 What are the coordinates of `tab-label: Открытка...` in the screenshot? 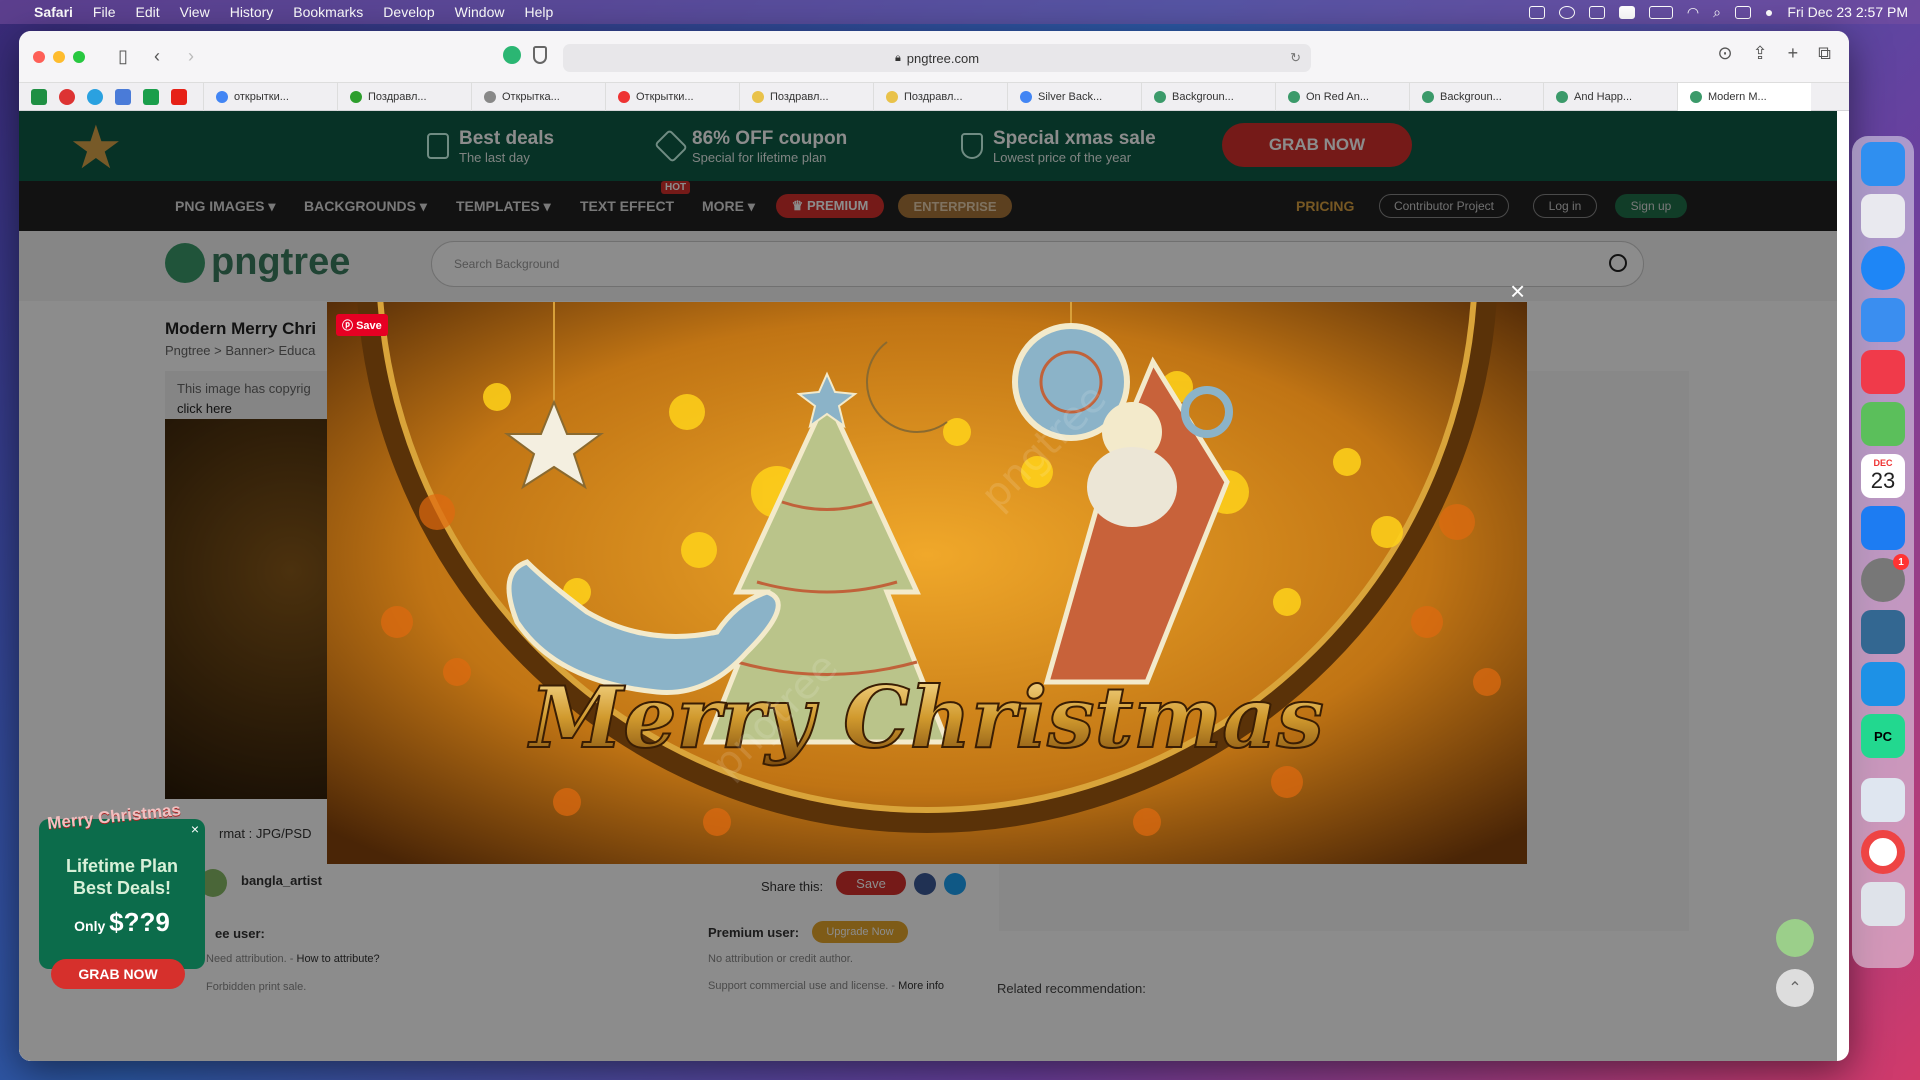 It's located at (531, 96).